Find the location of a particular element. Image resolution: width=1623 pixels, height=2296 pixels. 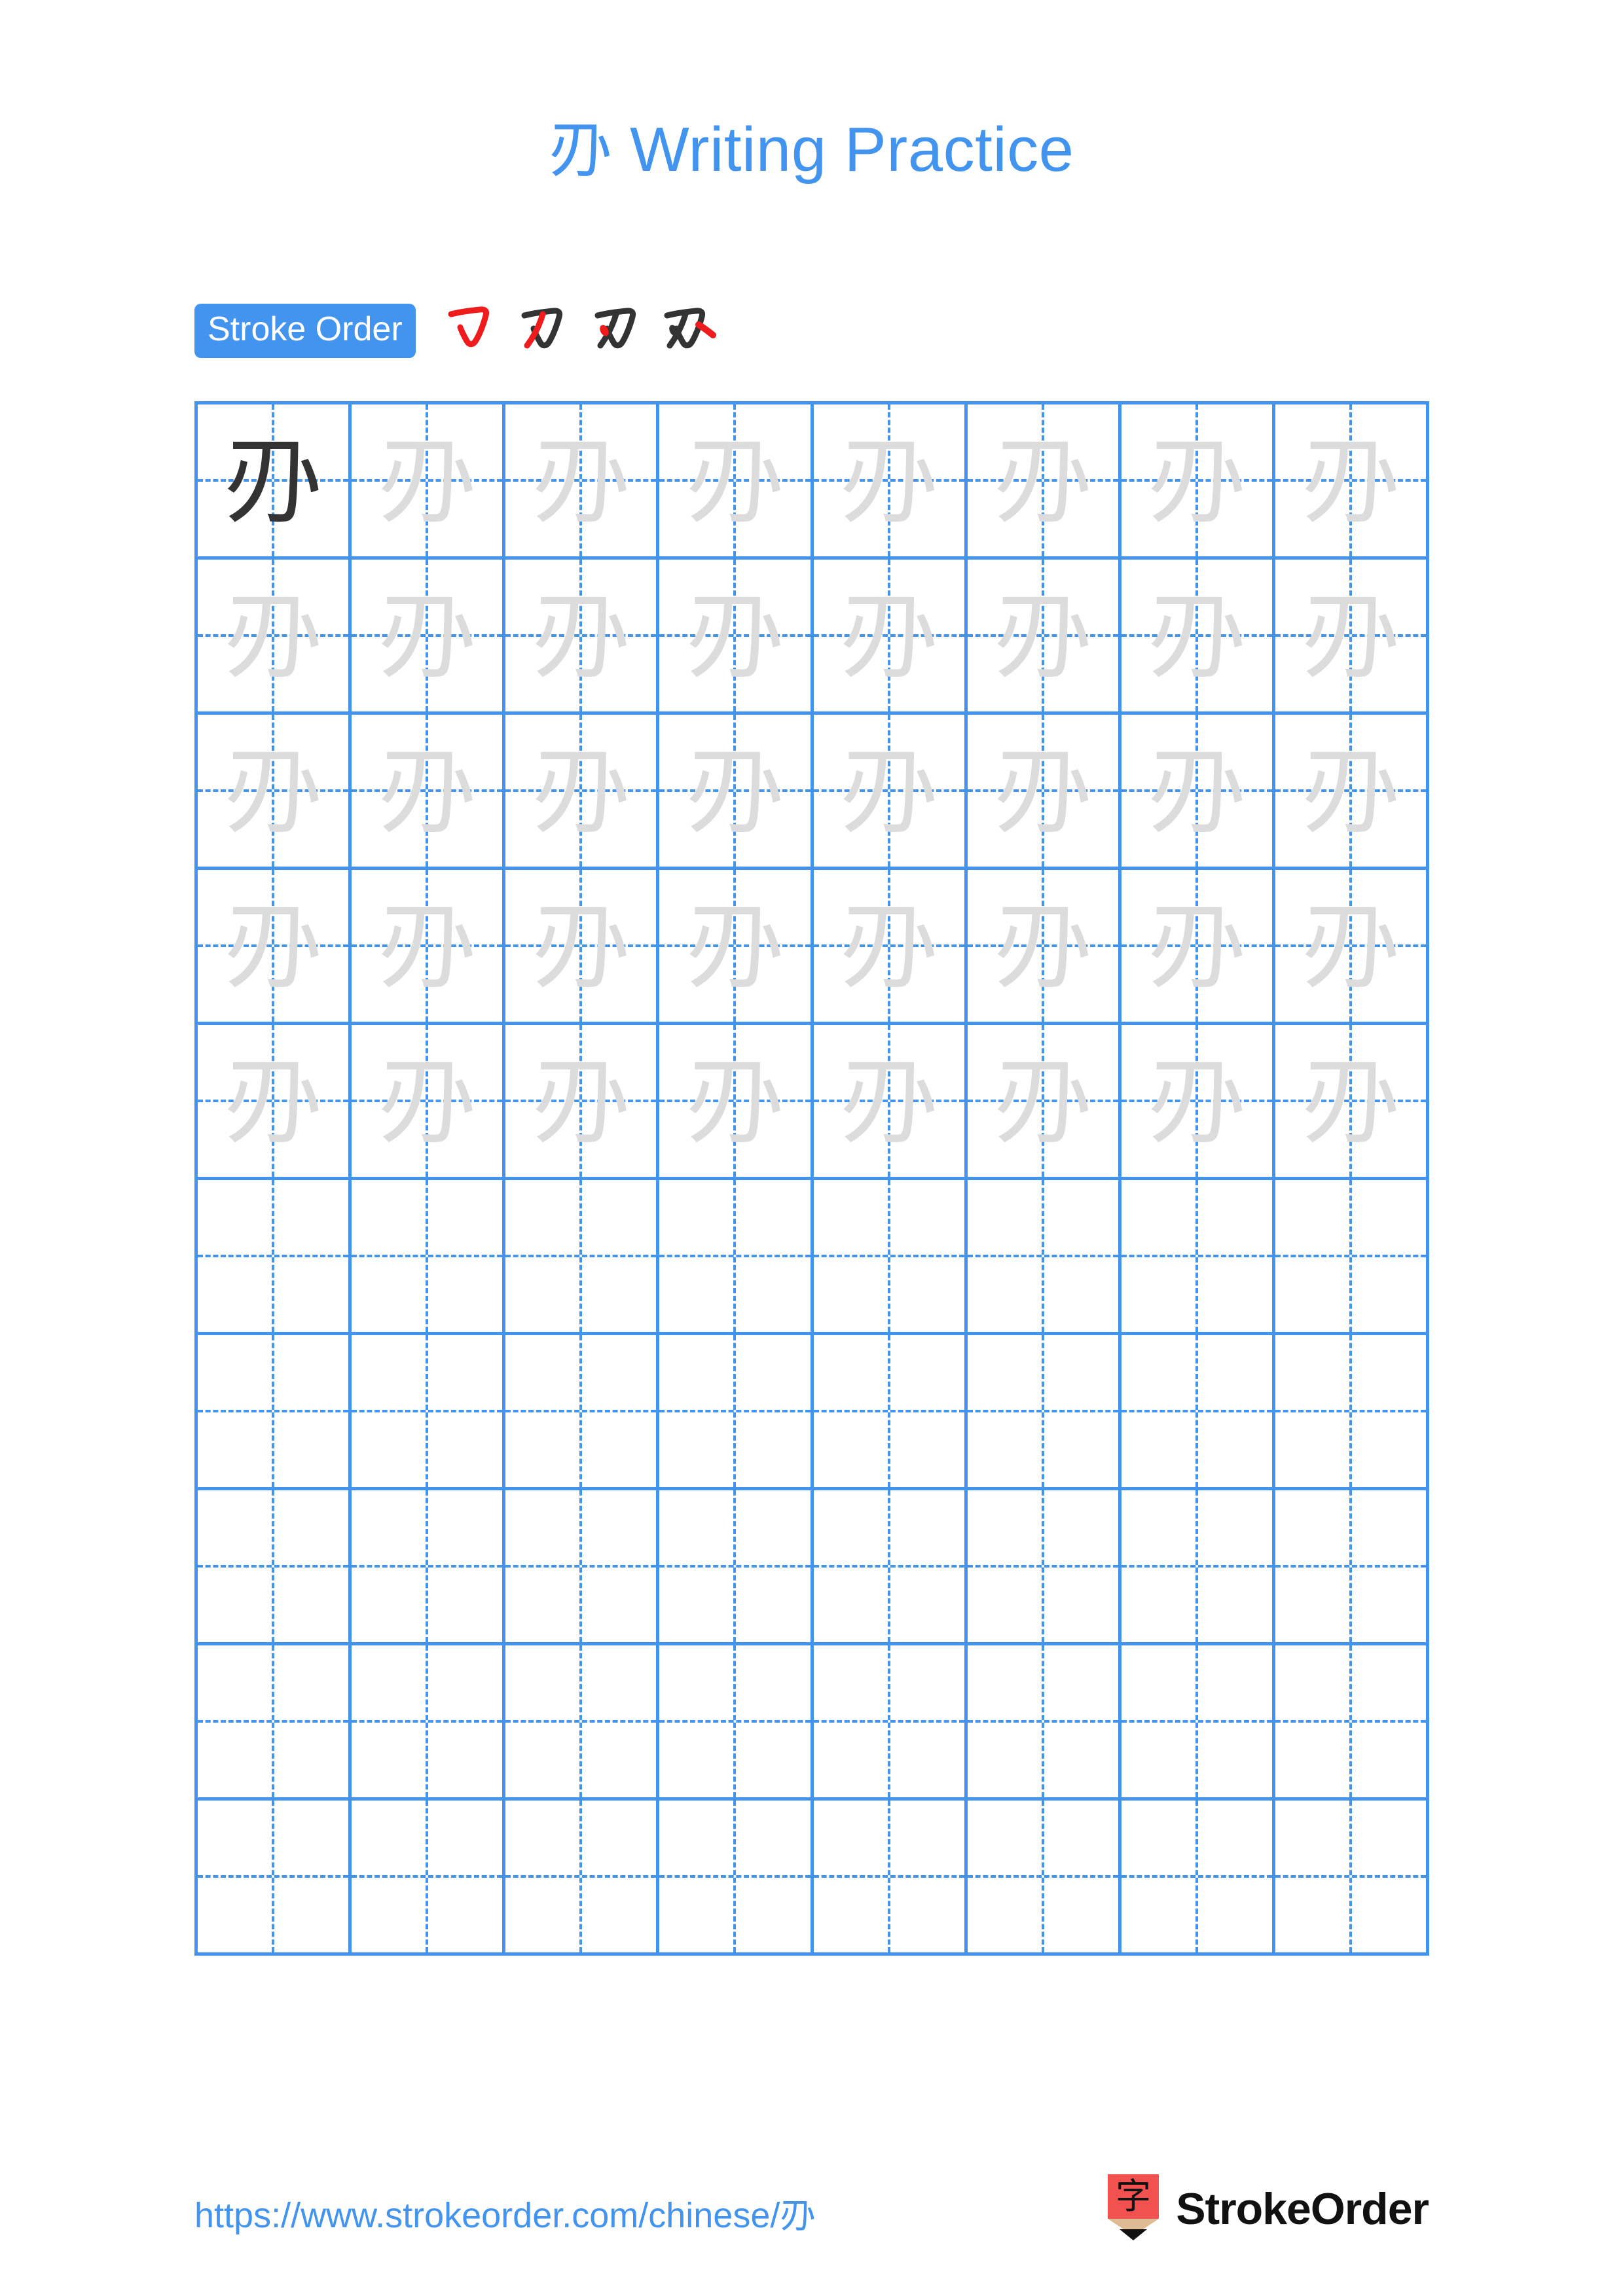

footer-url-link: https://www.strokeorder.com/chinese/刅 is located at coordinates (504, 2212).